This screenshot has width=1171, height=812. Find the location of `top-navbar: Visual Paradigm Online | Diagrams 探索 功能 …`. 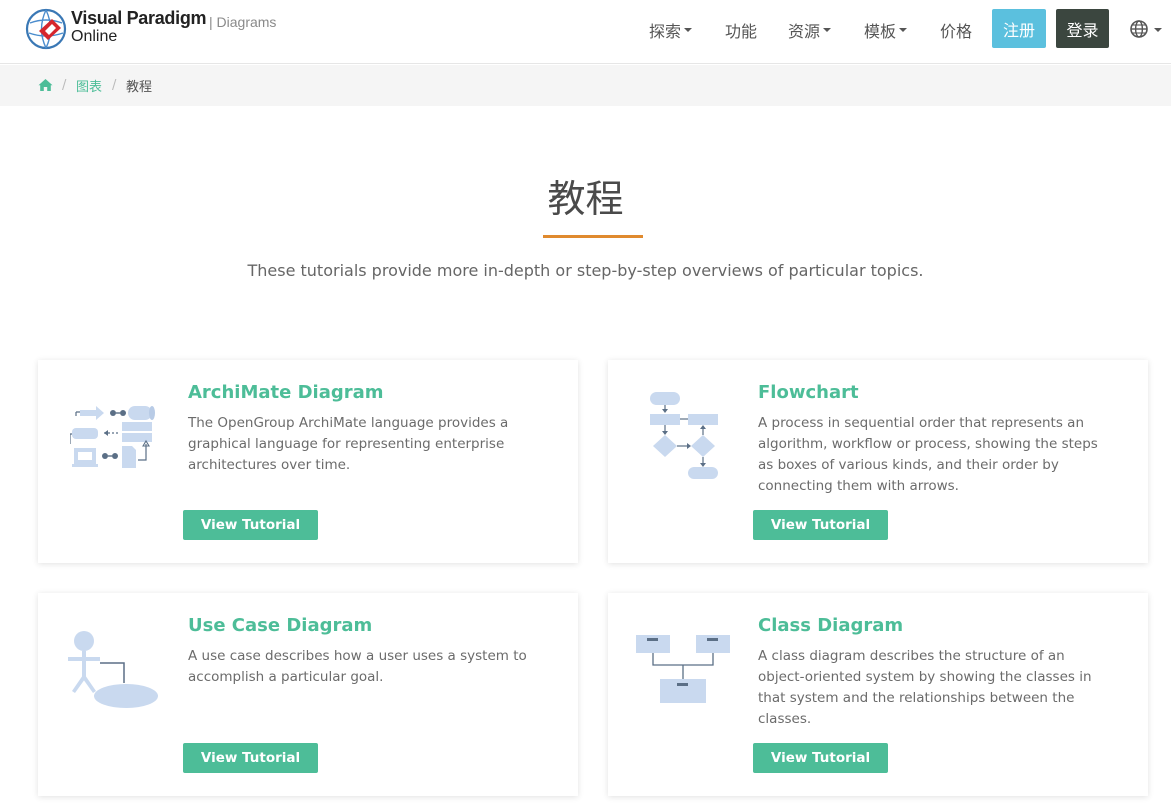

top-navbar: Visual Paradigm Online | Diagrams 探索 功能 … is located at coordinates (585, 32).